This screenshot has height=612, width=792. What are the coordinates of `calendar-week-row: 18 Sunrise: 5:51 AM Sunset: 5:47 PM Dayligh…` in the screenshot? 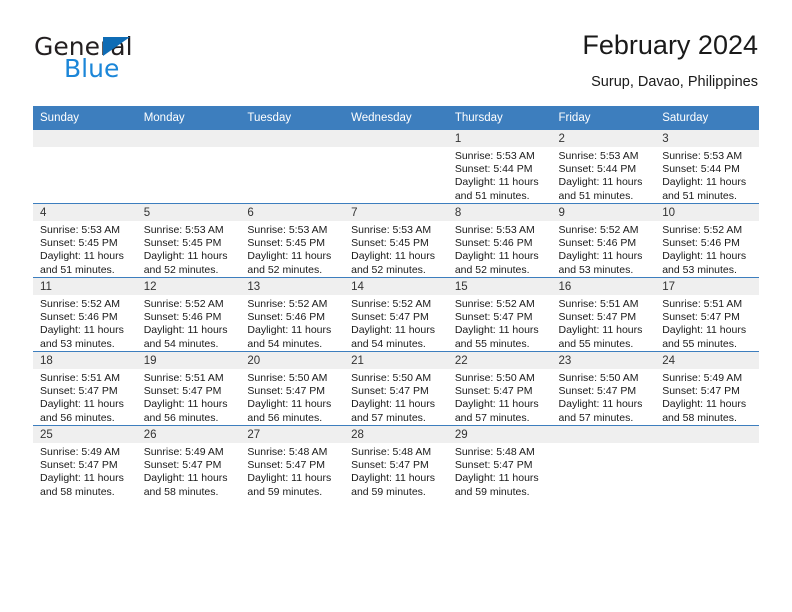 It's located at (396, 388).